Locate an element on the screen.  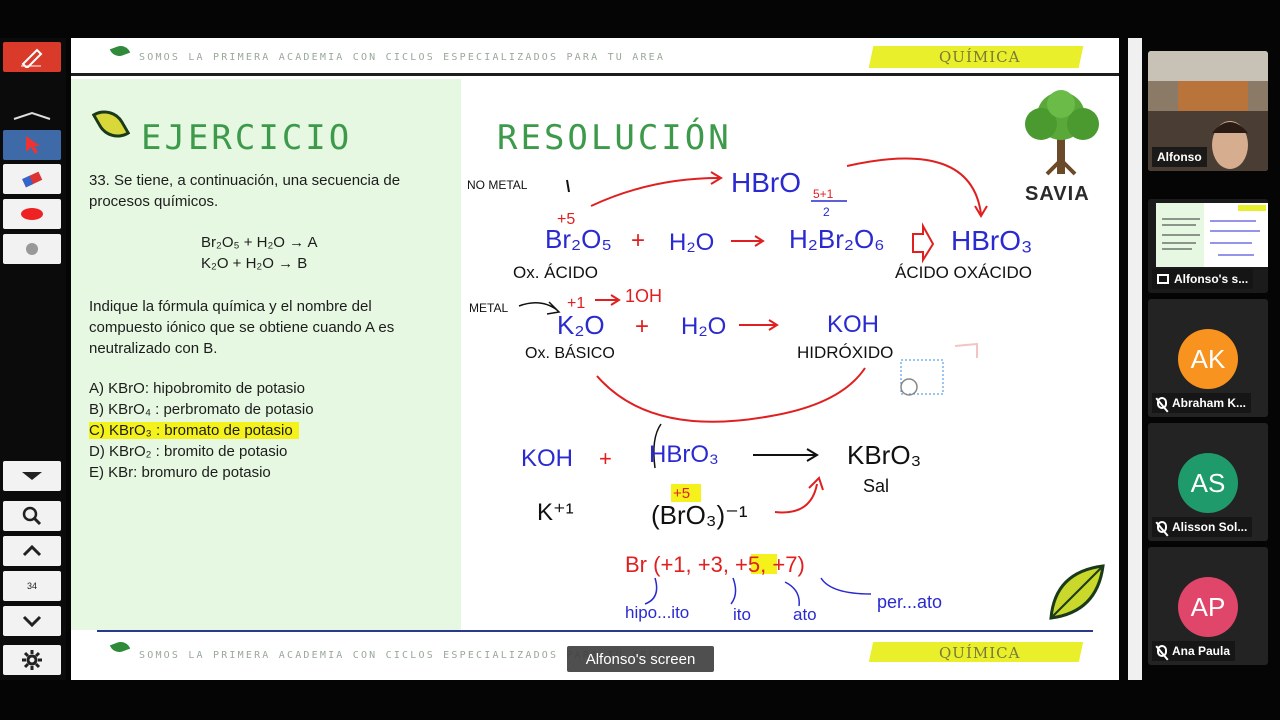
screen-share-icon is located at coordinates (1163, 279).